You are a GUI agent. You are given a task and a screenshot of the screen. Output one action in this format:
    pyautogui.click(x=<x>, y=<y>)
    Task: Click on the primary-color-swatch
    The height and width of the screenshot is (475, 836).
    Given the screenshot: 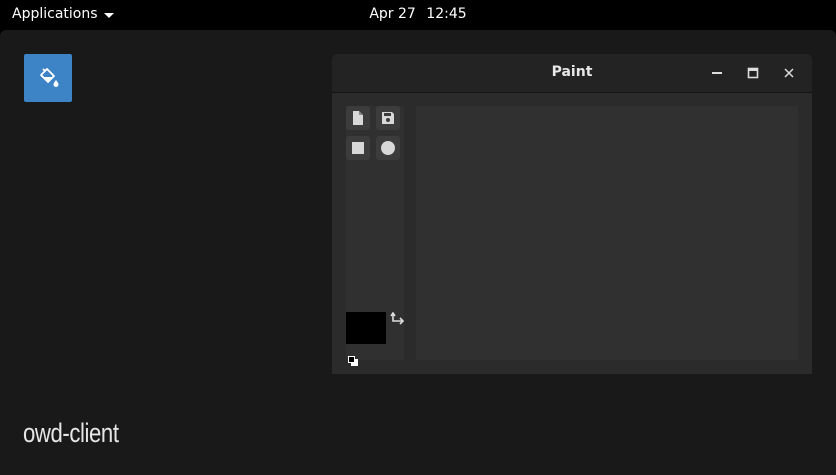 What is the action you would take?
    pyautogui.click(x=366, y=328)
    